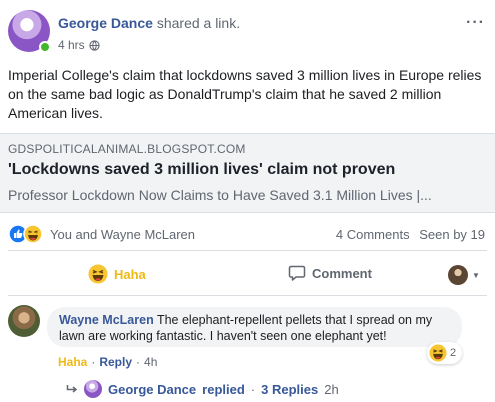 This screenshot has height=402, width=495. Describe the element at coordinates (458, 275) in the screenshot. I see `user-avatar` at that location.